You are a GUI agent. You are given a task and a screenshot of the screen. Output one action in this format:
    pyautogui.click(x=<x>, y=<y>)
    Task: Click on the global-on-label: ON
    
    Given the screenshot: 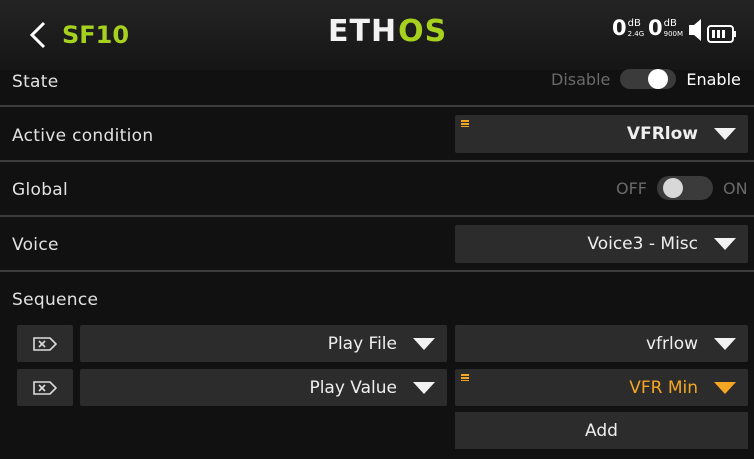 What is the action you would take?
    pyautogui.click(x=735, y=188)
    